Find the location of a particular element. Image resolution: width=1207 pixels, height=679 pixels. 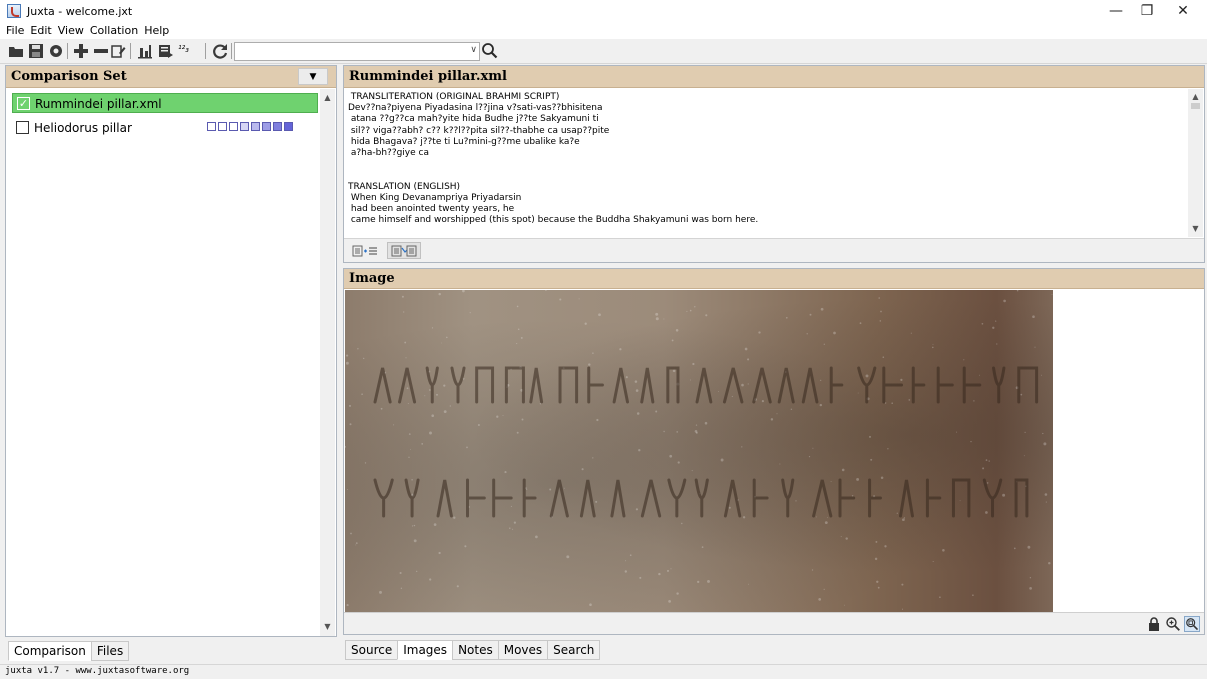

add-icon is located at coordinates (81, 51).